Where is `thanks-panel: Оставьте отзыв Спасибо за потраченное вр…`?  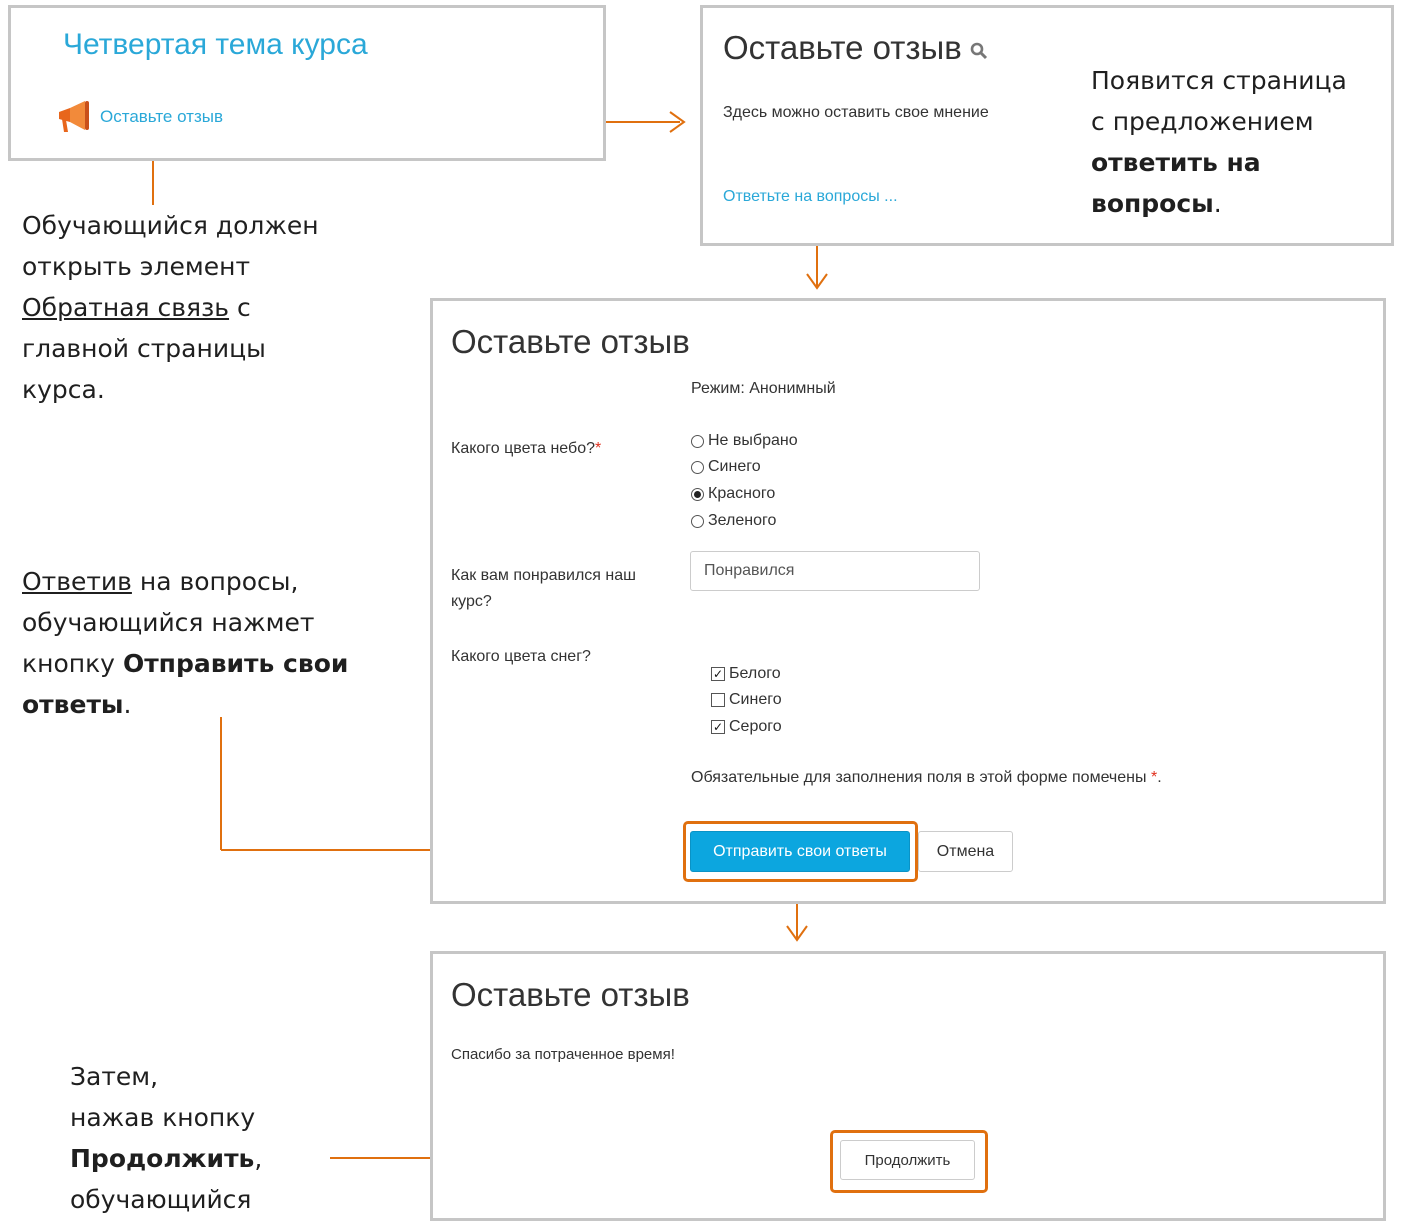 thanks-panel: Оставьте отзыв Спасибо за потраченное вр… is located at coordinates (908, 1086).